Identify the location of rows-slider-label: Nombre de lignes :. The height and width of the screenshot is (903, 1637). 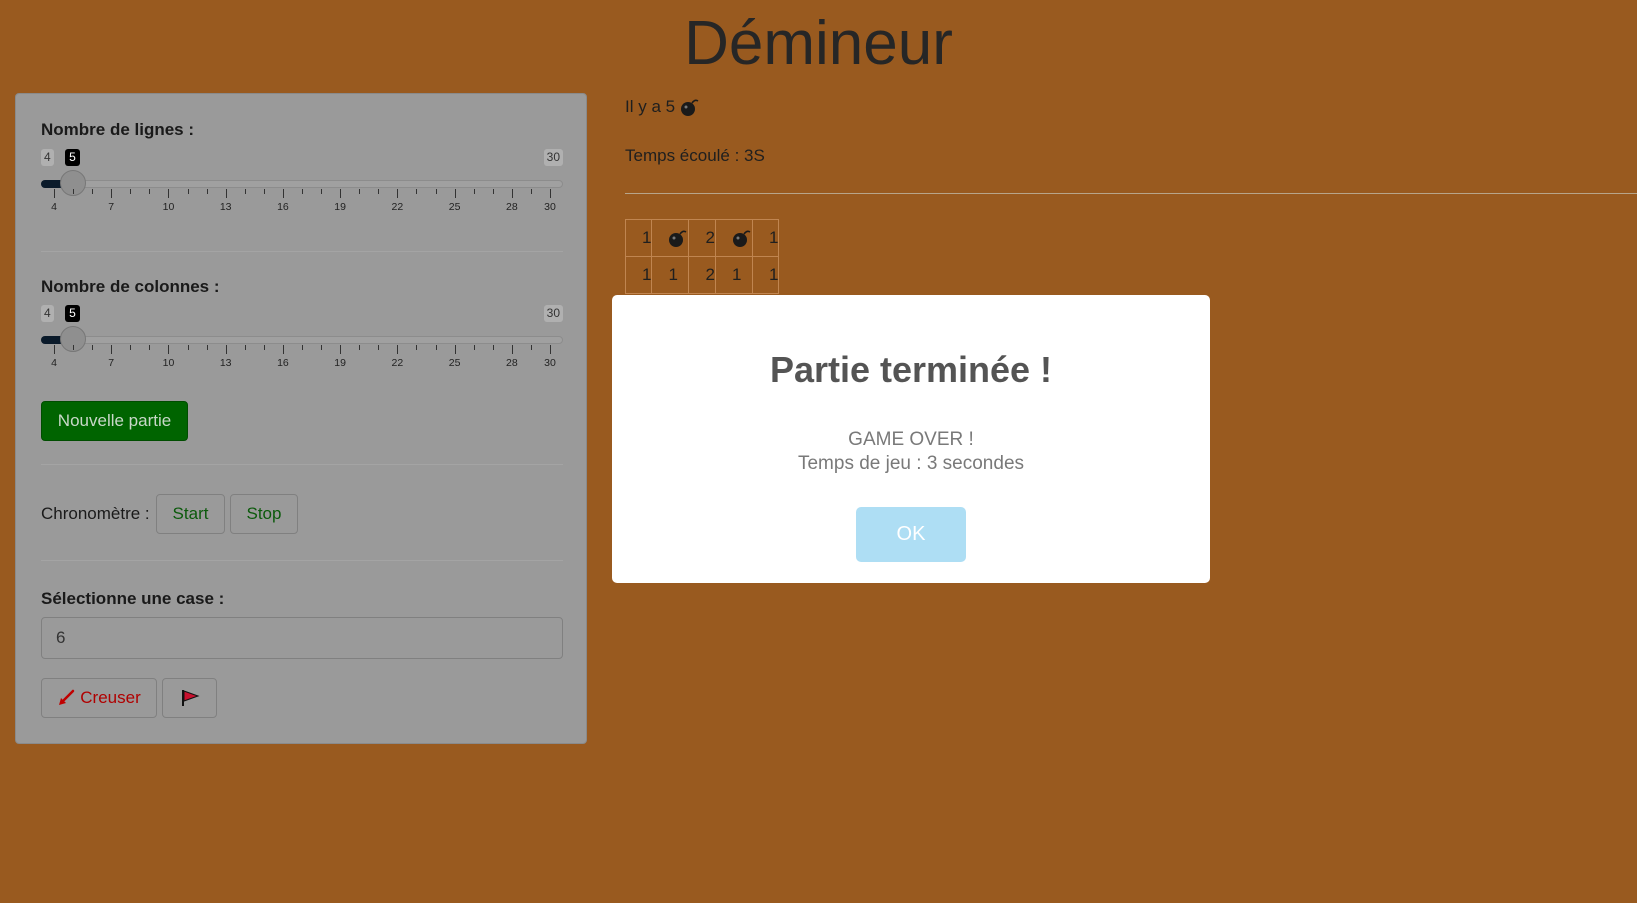
(118, 129).